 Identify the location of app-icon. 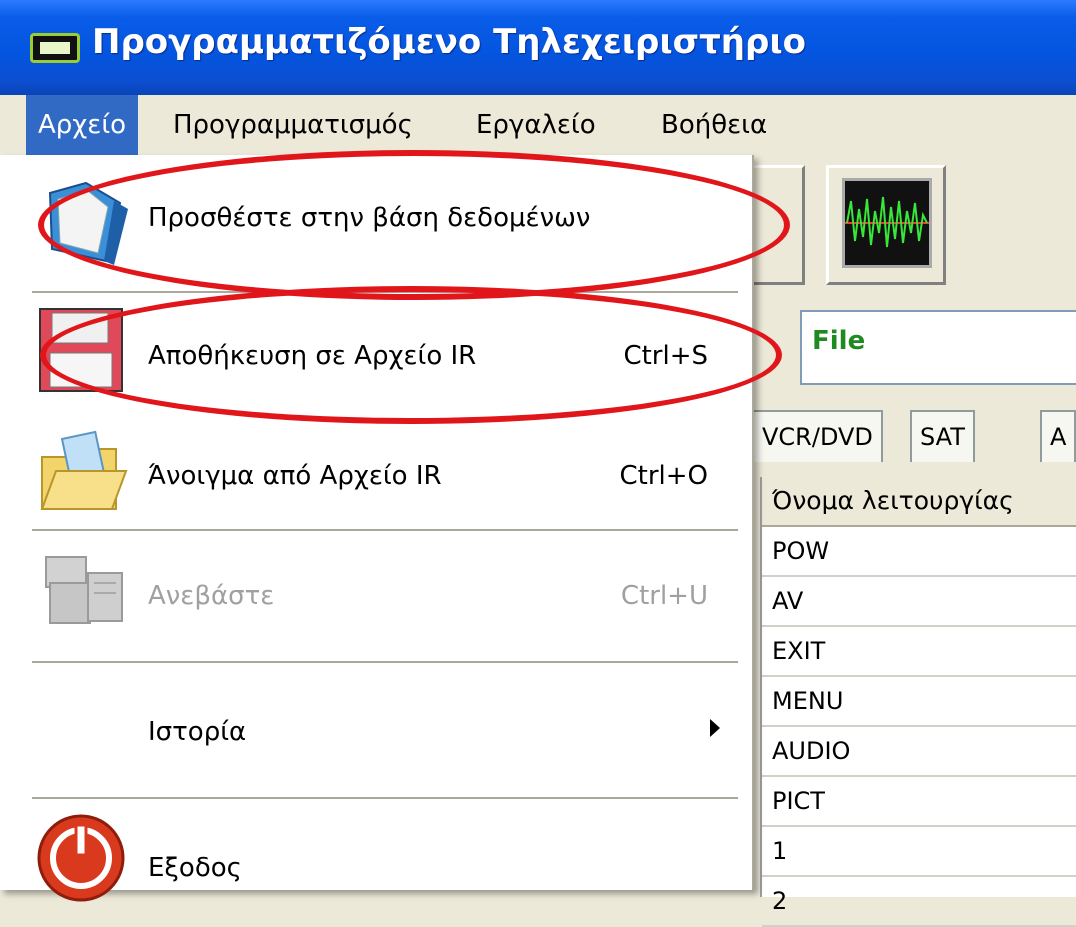
(55, 48).